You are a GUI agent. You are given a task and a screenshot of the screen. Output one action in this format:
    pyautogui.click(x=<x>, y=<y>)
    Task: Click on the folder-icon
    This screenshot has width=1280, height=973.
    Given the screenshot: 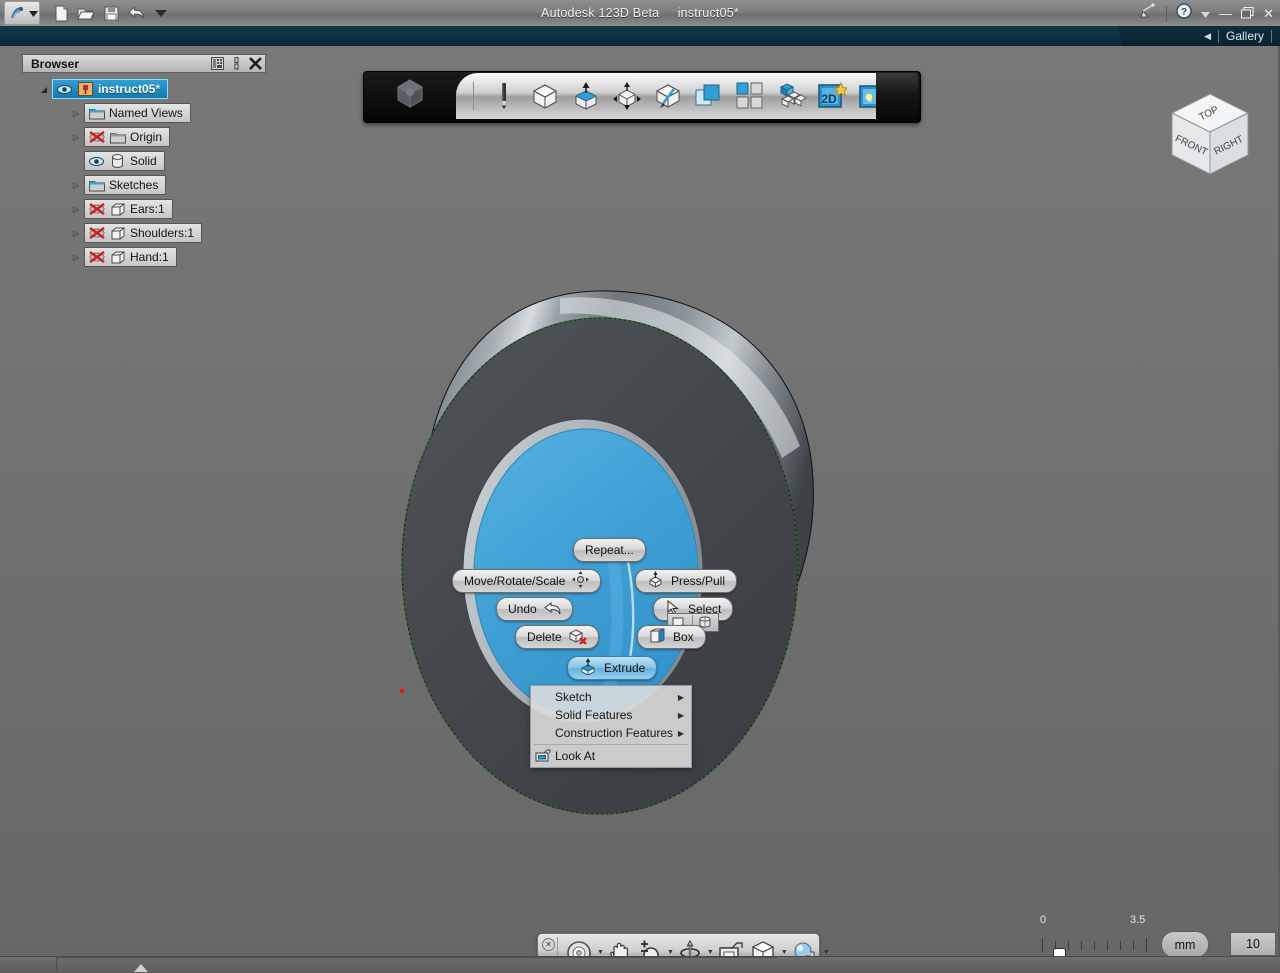 What is the action you would take?
    pyautogui.click(x=96, y=113)
    